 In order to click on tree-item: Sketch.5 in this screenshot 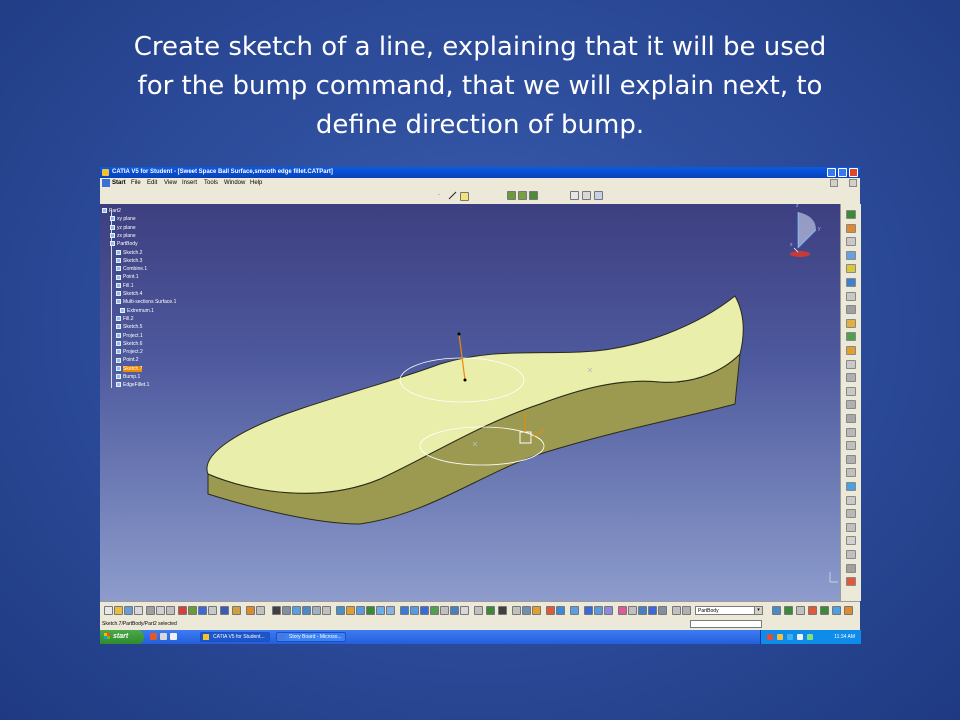, I will do `click(129, 327)`.